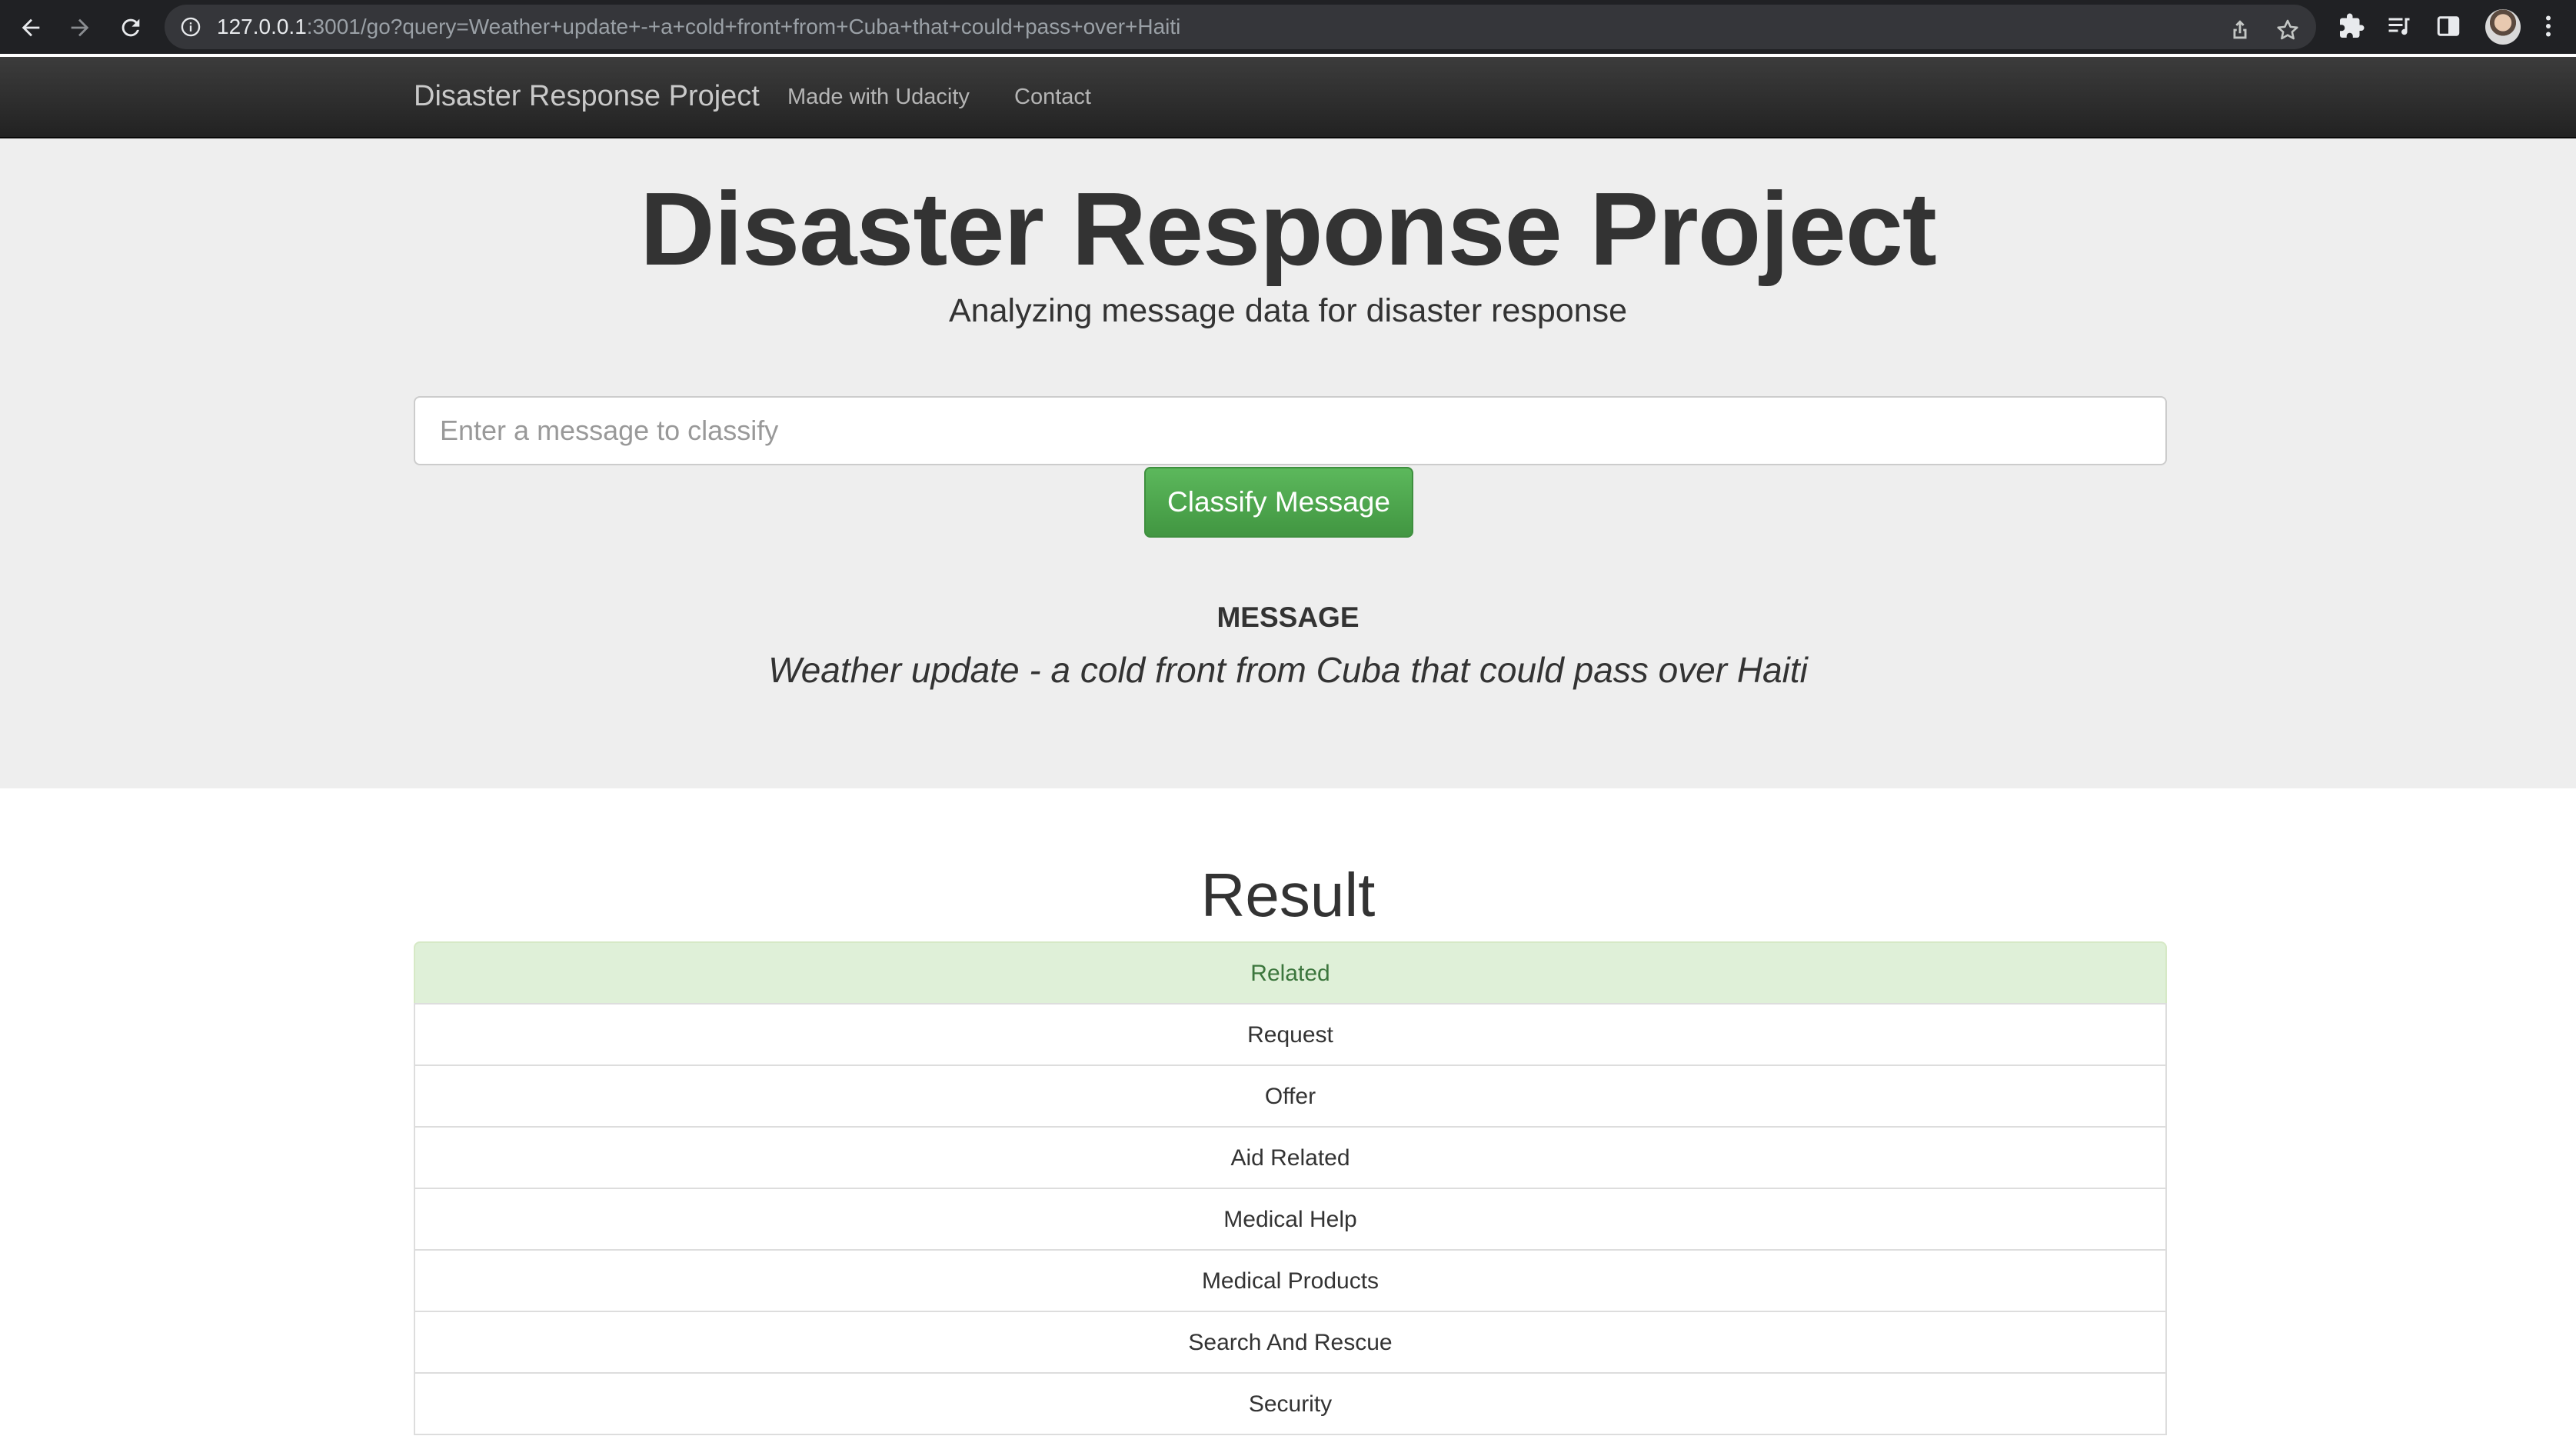  I want to click on result-item: Medical Help, so click(1290, 1219).